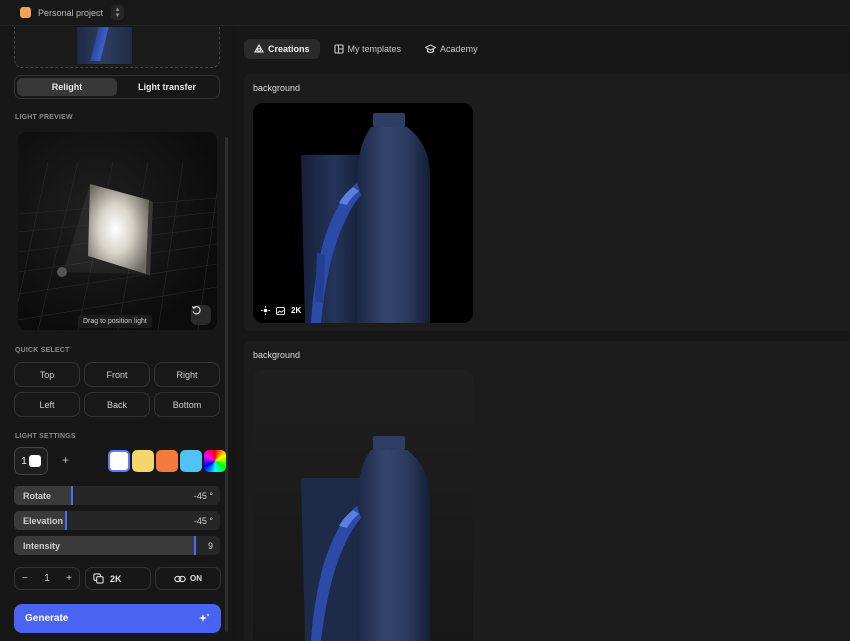 The height and width of the screenshot is (641, 850). I want to click on light-transfer-tab: Light transfer, so click(167, 87).